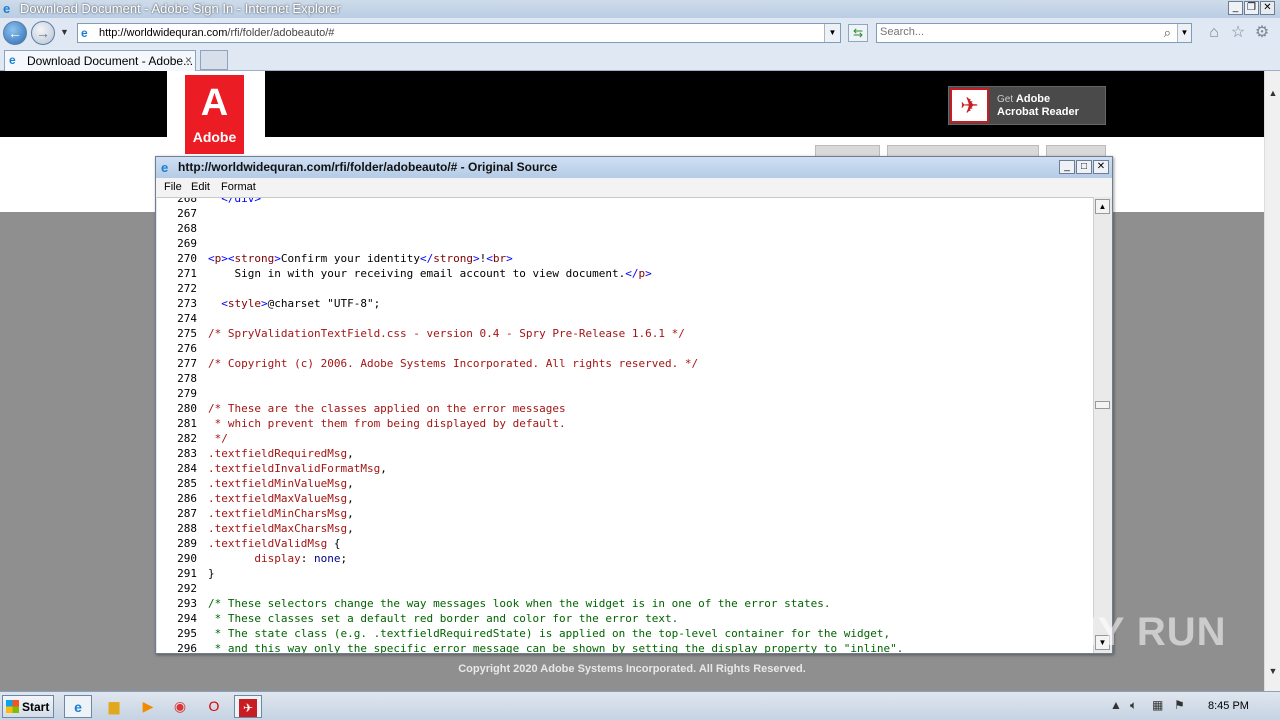 The width and height of the screenshot is (1280, 720). Describe the element at coordinates (1235, 8) in the screenshot. I see `minimize-icon: _` at that location.